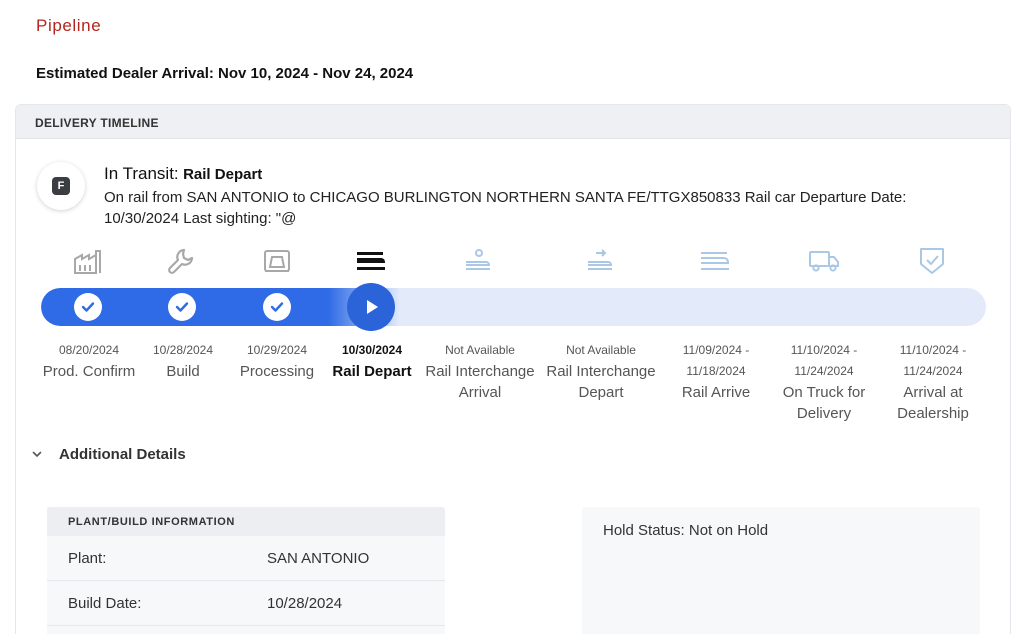 This screenshot has width=1024, height=634. Describe the element at coordinates (478, 261) in the screenshot. I see `rail-interchange-arrival-icon` at that location.